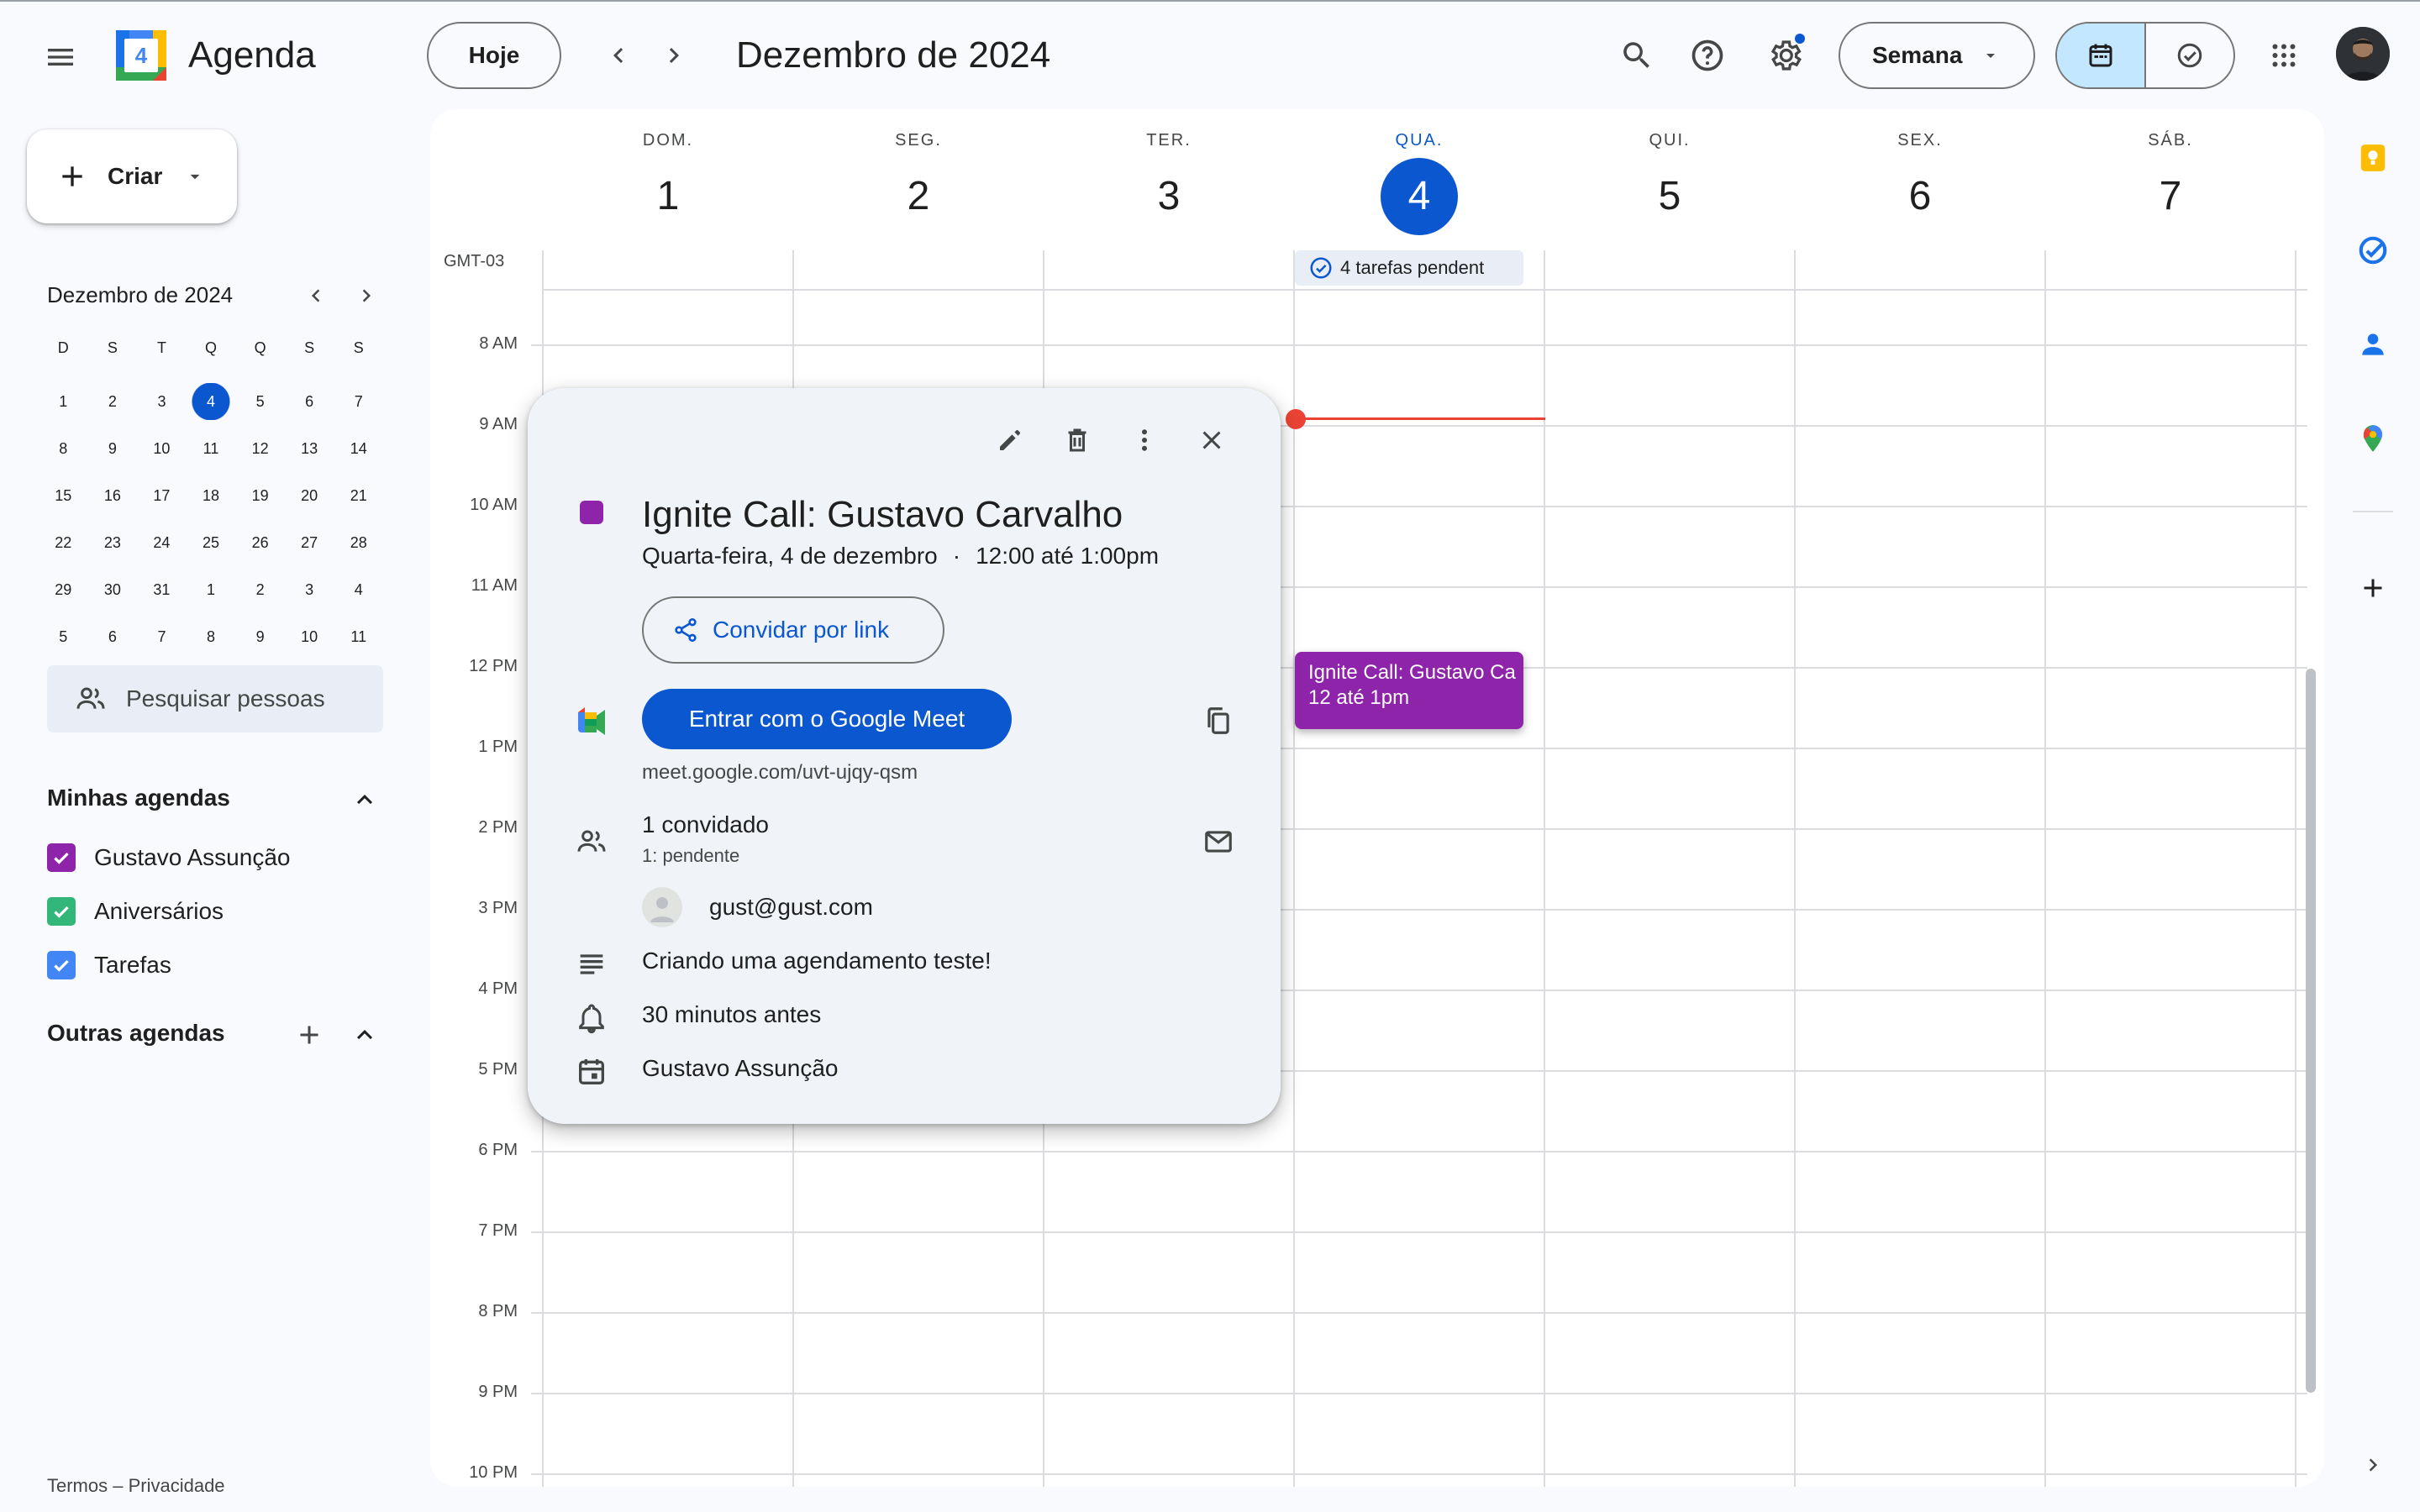 This screenshot has height=1512, width=2420. What do you see at coordinates (113, 542) in the screenshot?
I see `mini-calendar-day: 23` at bounding box center [113, 542].